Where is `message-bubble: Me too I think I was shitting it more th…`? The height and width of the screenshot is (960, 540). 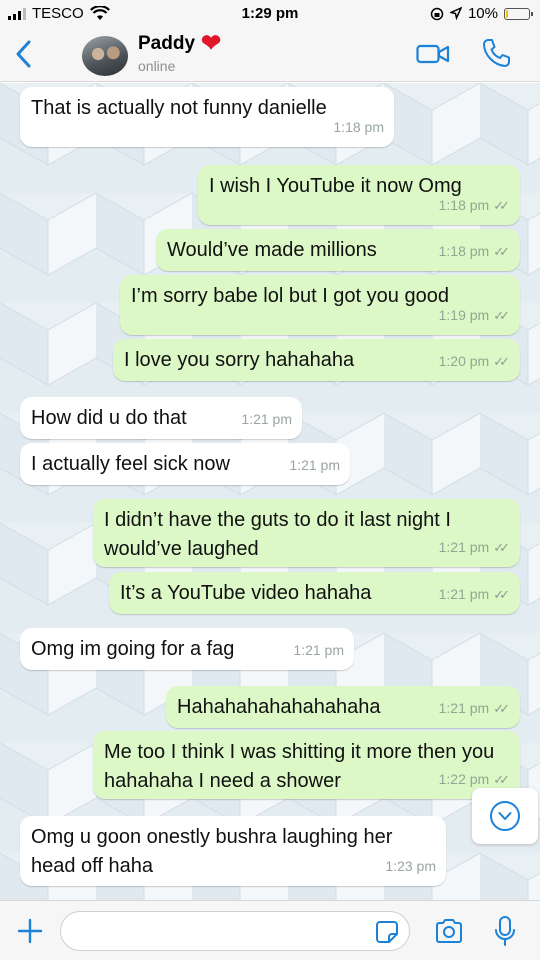 message-bubble: Me too I think I was shitting it more th… is located at coordinates (306, 765).